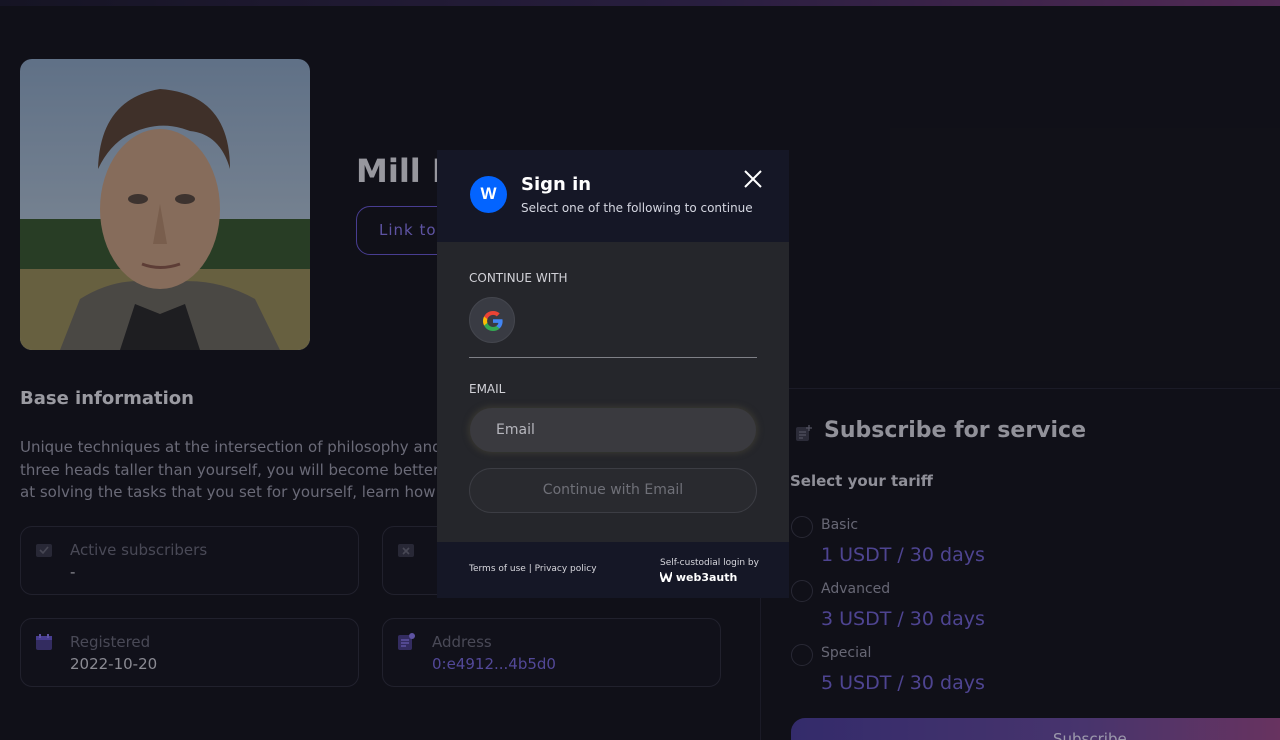  I want to click on top-gradient-bar, so click(640, 3).